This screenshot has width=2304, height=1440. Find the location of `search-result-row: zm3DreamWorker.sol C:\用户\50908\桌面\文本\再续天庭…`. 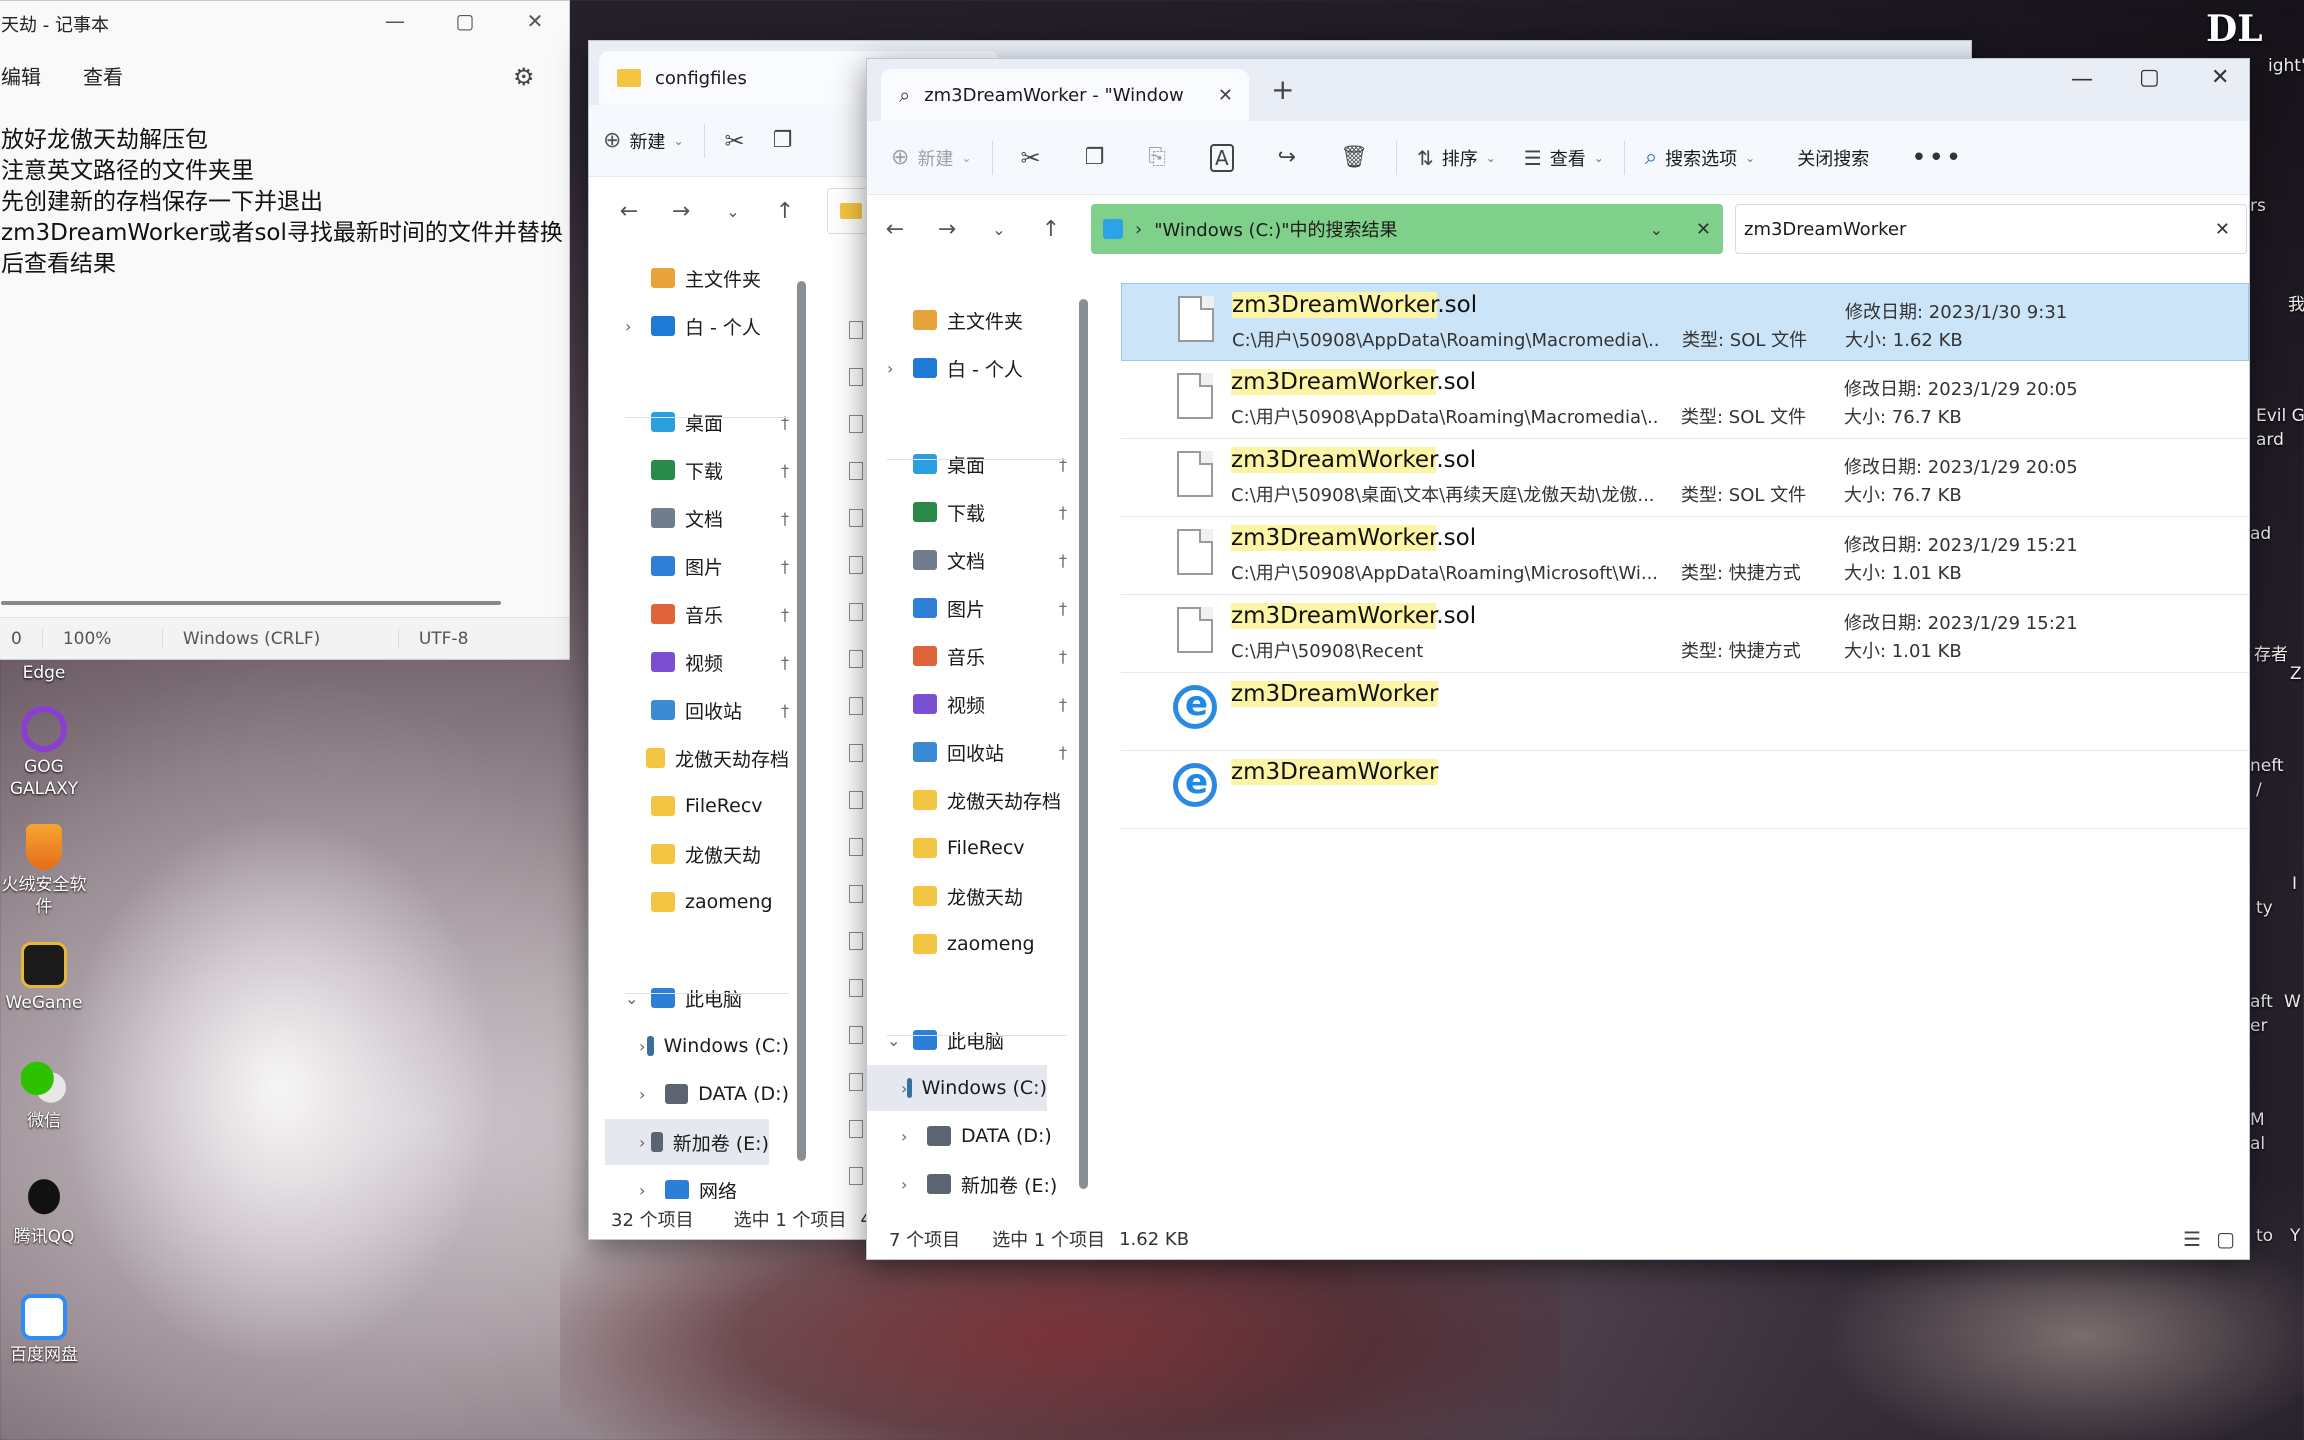

search-result-row: zm3DreamWorker.sol C:\用户\50908\桌面\文本\再续天庭… is located at coordinates (1685, 478).